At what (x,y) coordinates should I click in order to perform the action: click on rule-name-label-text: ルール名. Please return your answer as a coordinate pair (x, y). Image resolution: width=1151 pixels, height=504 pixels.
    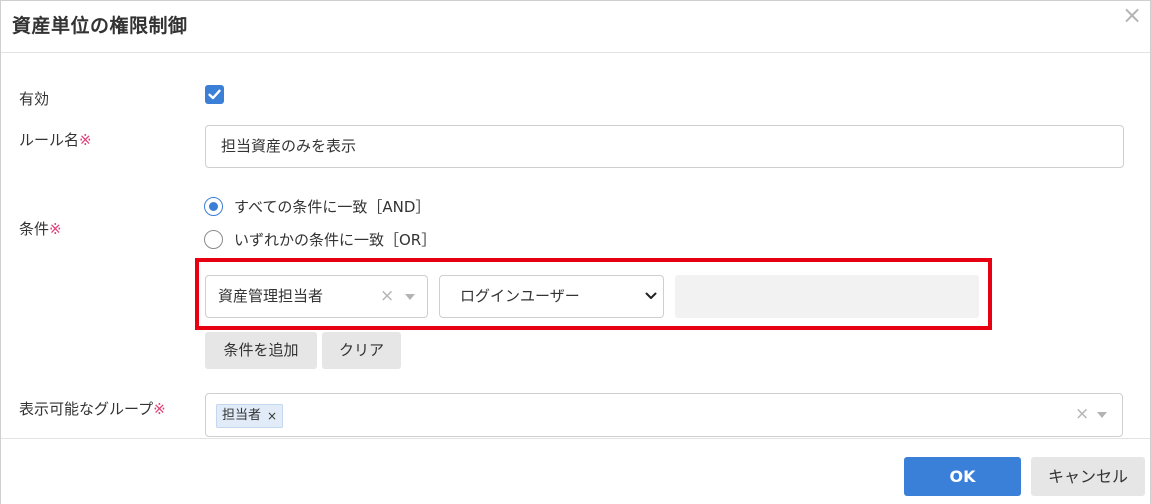
    Looking at the image, I should click on (49, 140).